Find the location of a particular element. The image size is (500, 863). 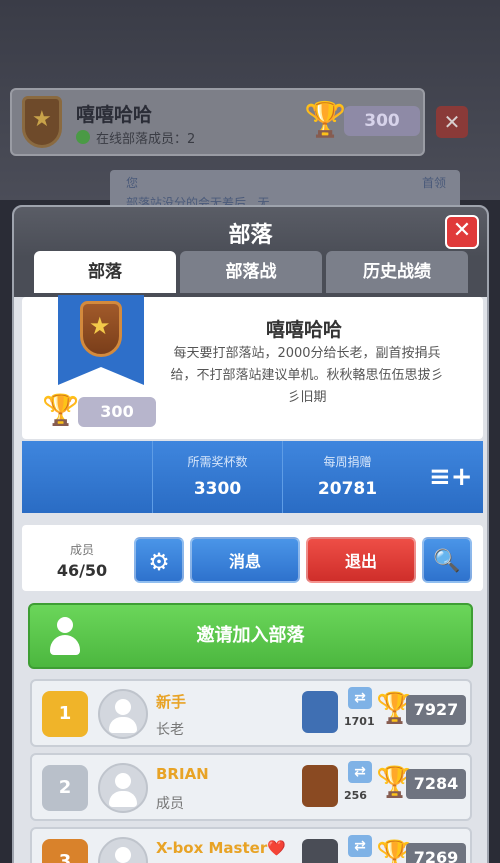

chat-user: 您 is located at coordinates (132, 183).